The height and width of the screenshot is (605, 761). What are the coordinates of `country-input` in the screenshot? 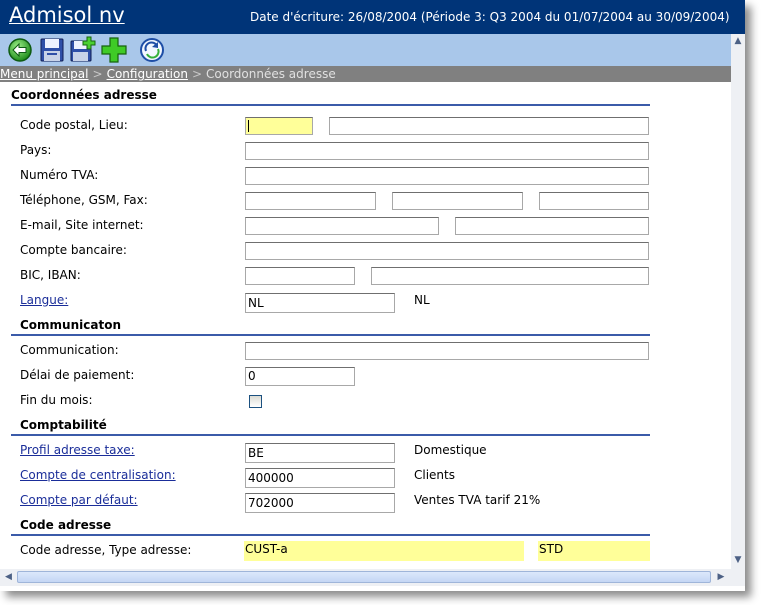 It's located at (447, 151).